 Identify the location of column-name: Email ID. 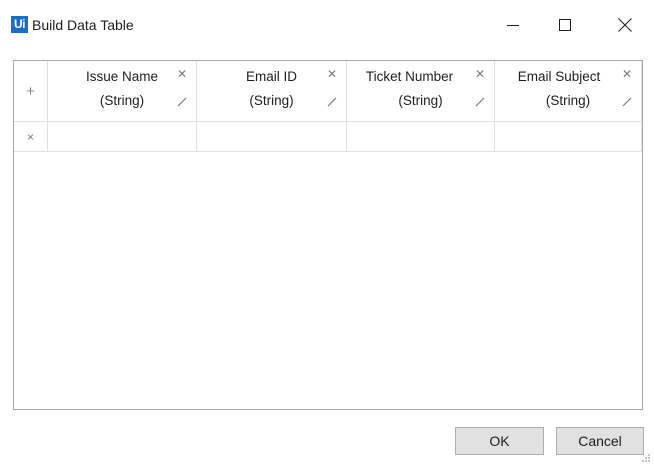
(271, 76).